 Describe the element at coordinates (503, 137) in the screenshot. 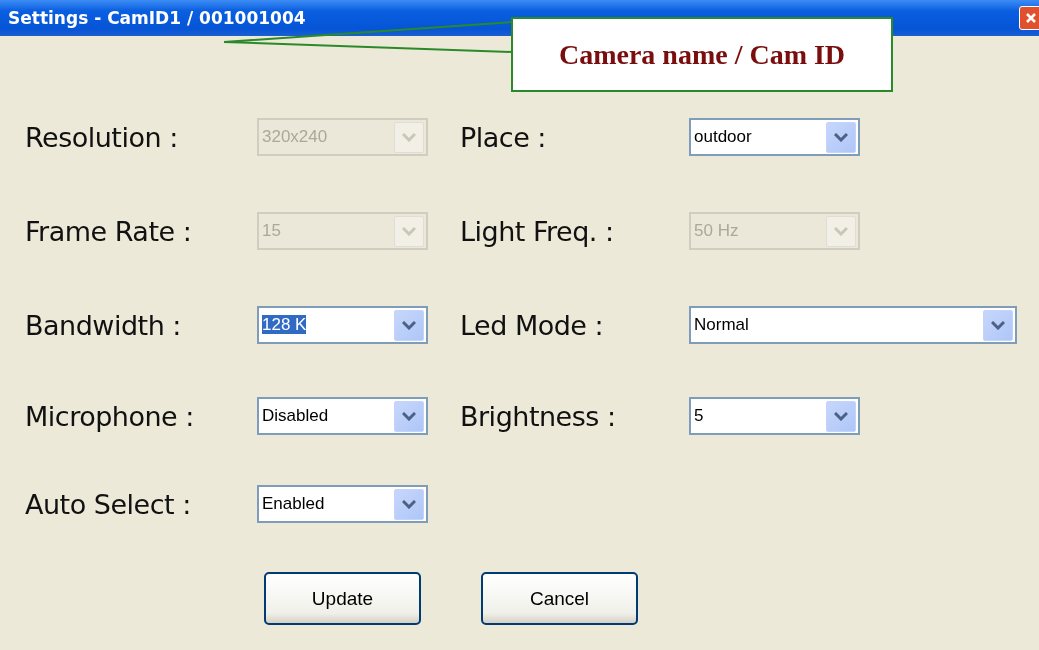

I see `field-label: Place :` at that location.